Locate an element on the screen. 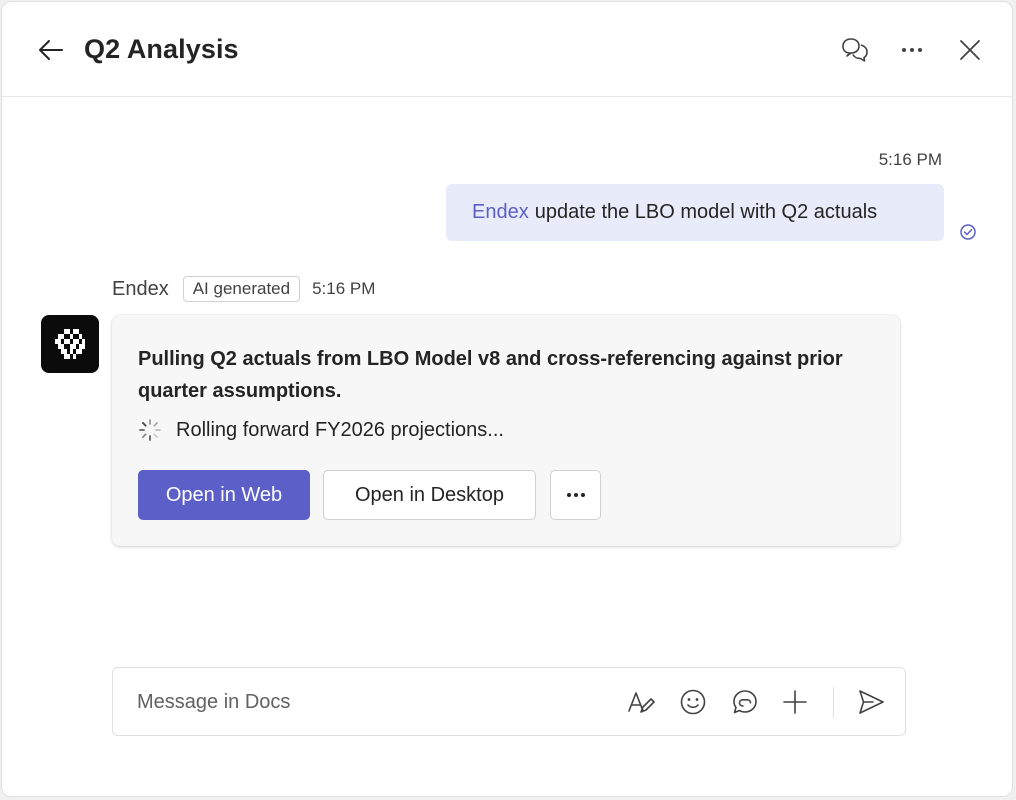 The width and height of the screenshot is (1016, 800). card-more-button is located at coordinates (575, 495).